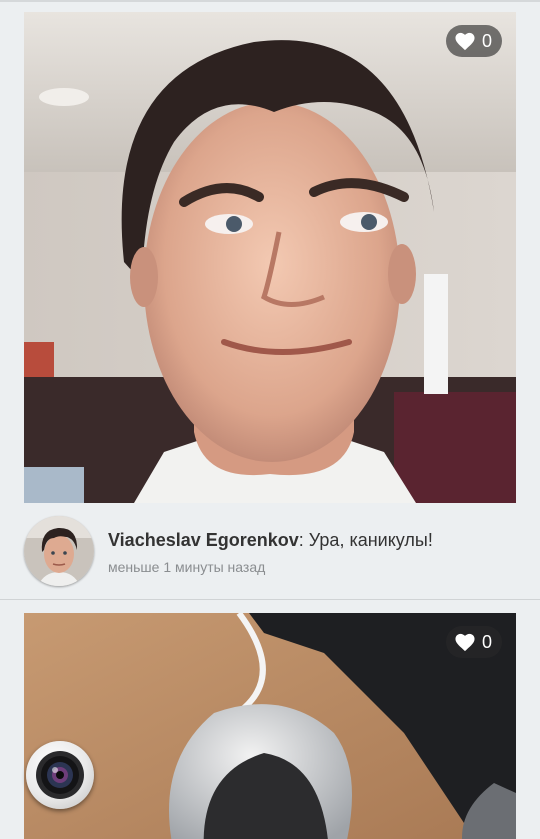  I want to click on camera-lens-icon, so click(60, 775).